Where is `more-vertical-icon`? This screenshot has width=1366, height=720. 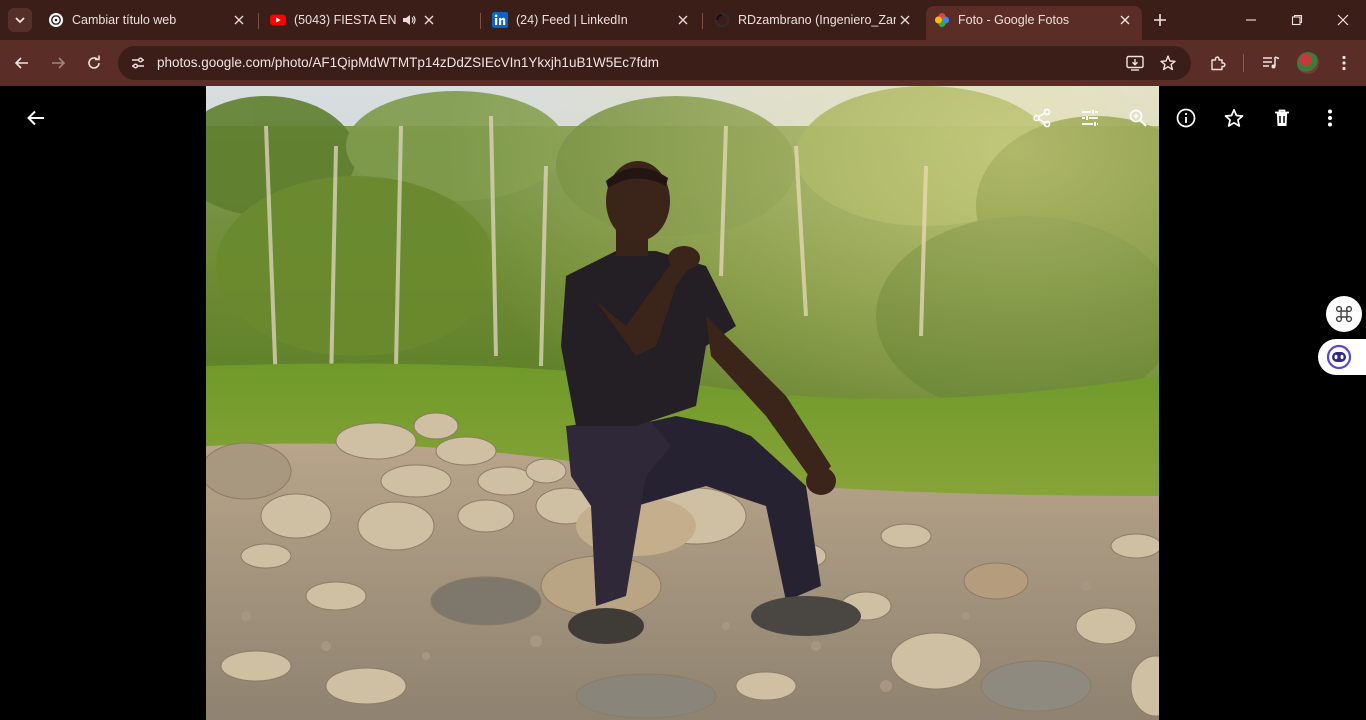
more-vertical-icon is located at coordinates (1344, 63).